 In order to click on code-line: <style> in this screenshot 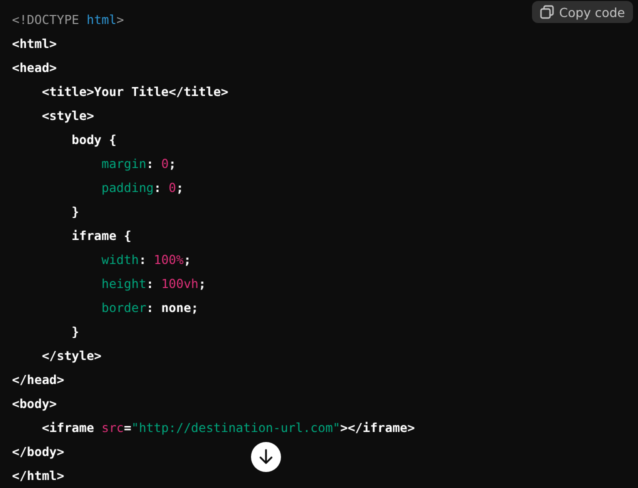, I will do `click(68, 116)`.